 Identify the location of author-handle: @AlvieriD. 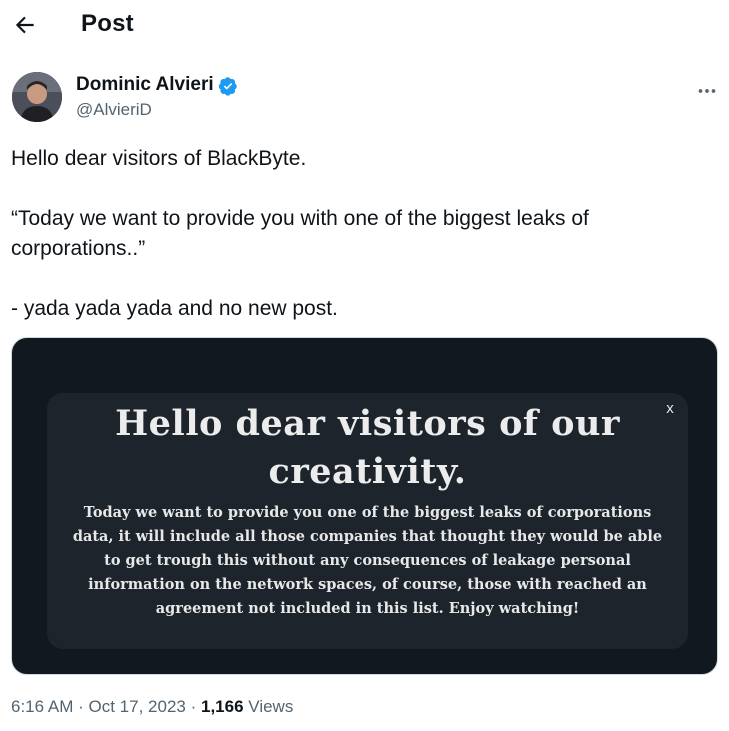
(114, 110).